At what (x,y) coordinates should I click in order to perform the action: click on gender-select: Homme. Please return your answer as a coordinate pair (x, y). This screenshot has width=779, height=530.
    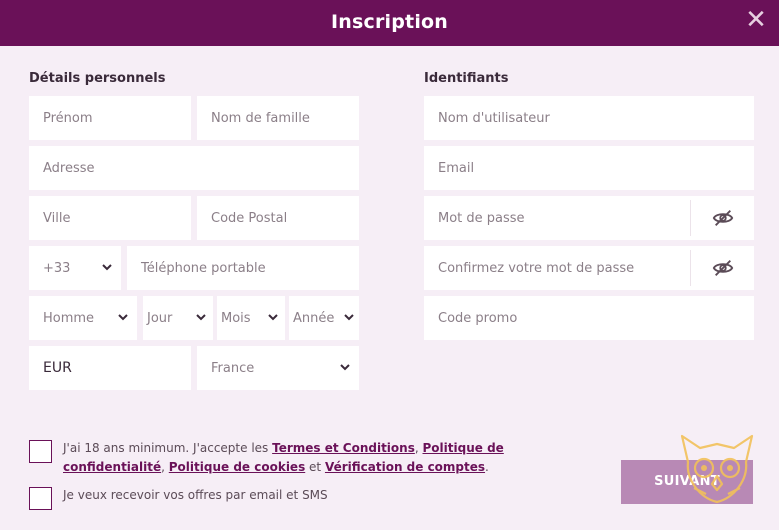
    Looking at the image, I should click on (83, 318).